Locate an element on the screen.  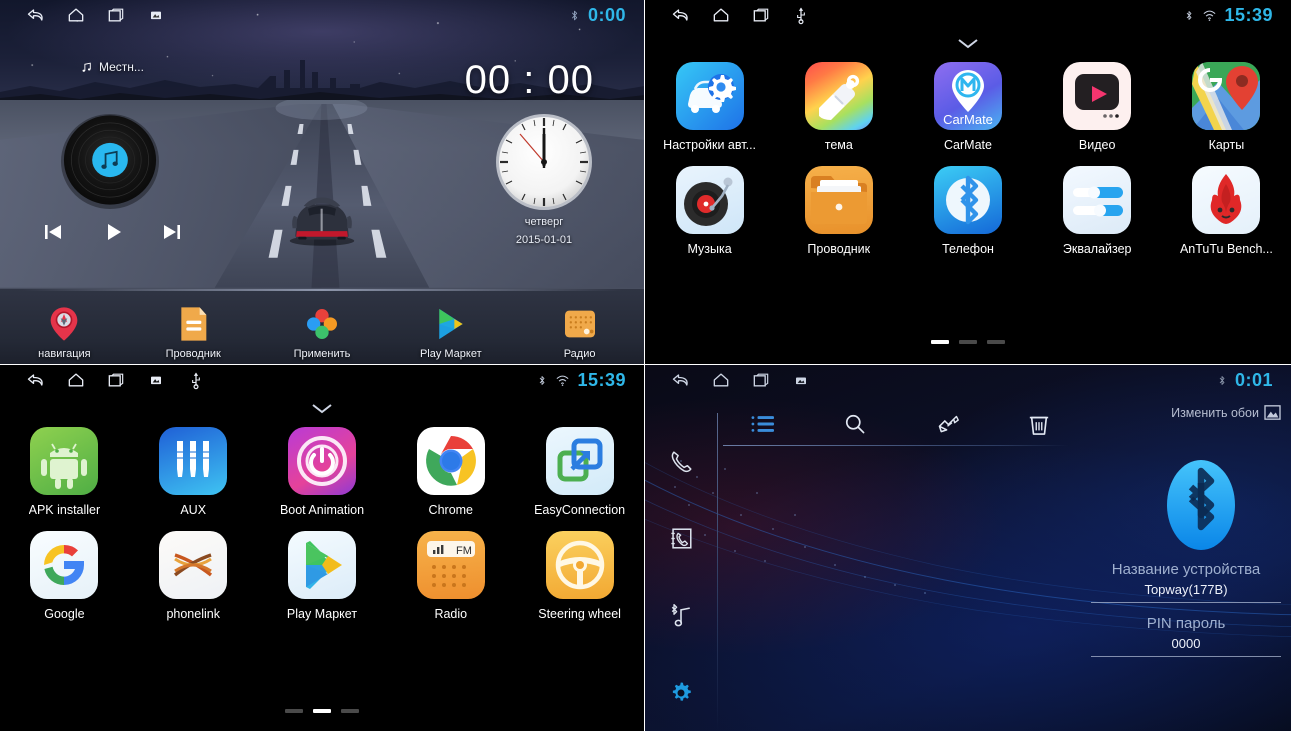
app-item-steering-wheel: Steering wheel is located at coordinates (579, 576).